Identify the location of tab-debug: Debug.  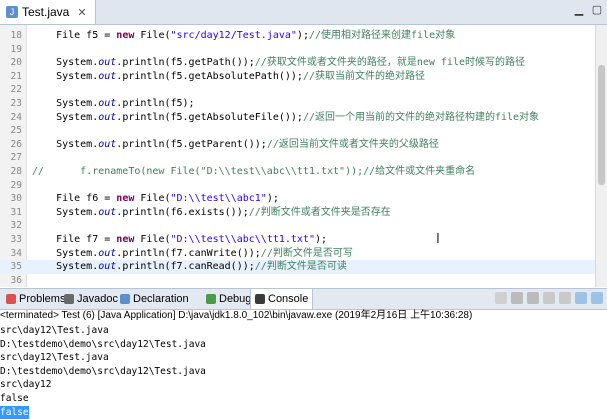
(228, 299).